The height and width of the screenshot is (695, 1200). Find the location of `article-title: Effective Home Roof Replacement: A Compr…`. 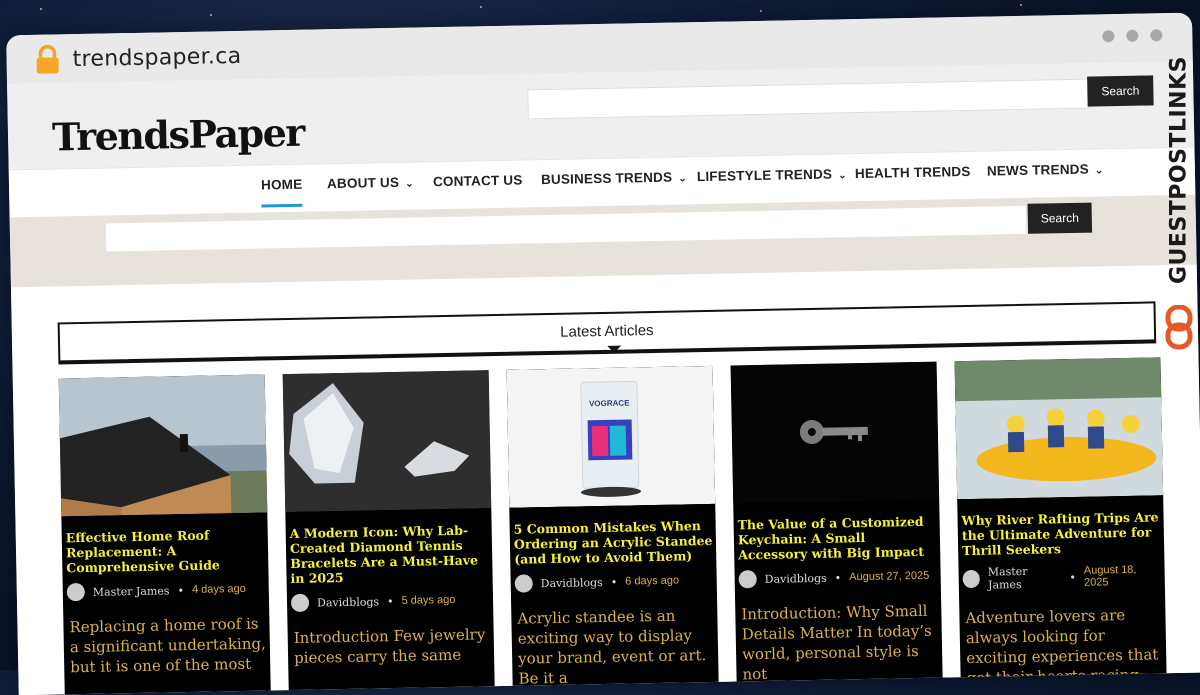

article-title: Effective Home Roof Replacement: A Compr… is located at coordinates (164, 544).